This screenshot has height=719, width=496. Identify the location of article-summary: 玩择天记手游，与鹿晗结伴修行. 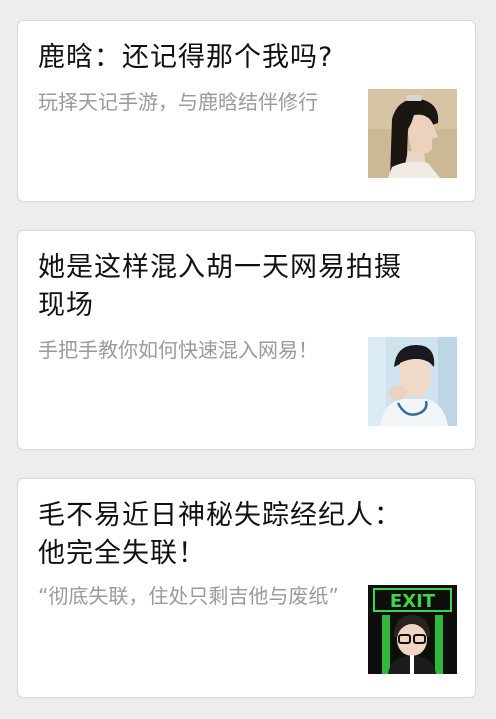
(178, 102).